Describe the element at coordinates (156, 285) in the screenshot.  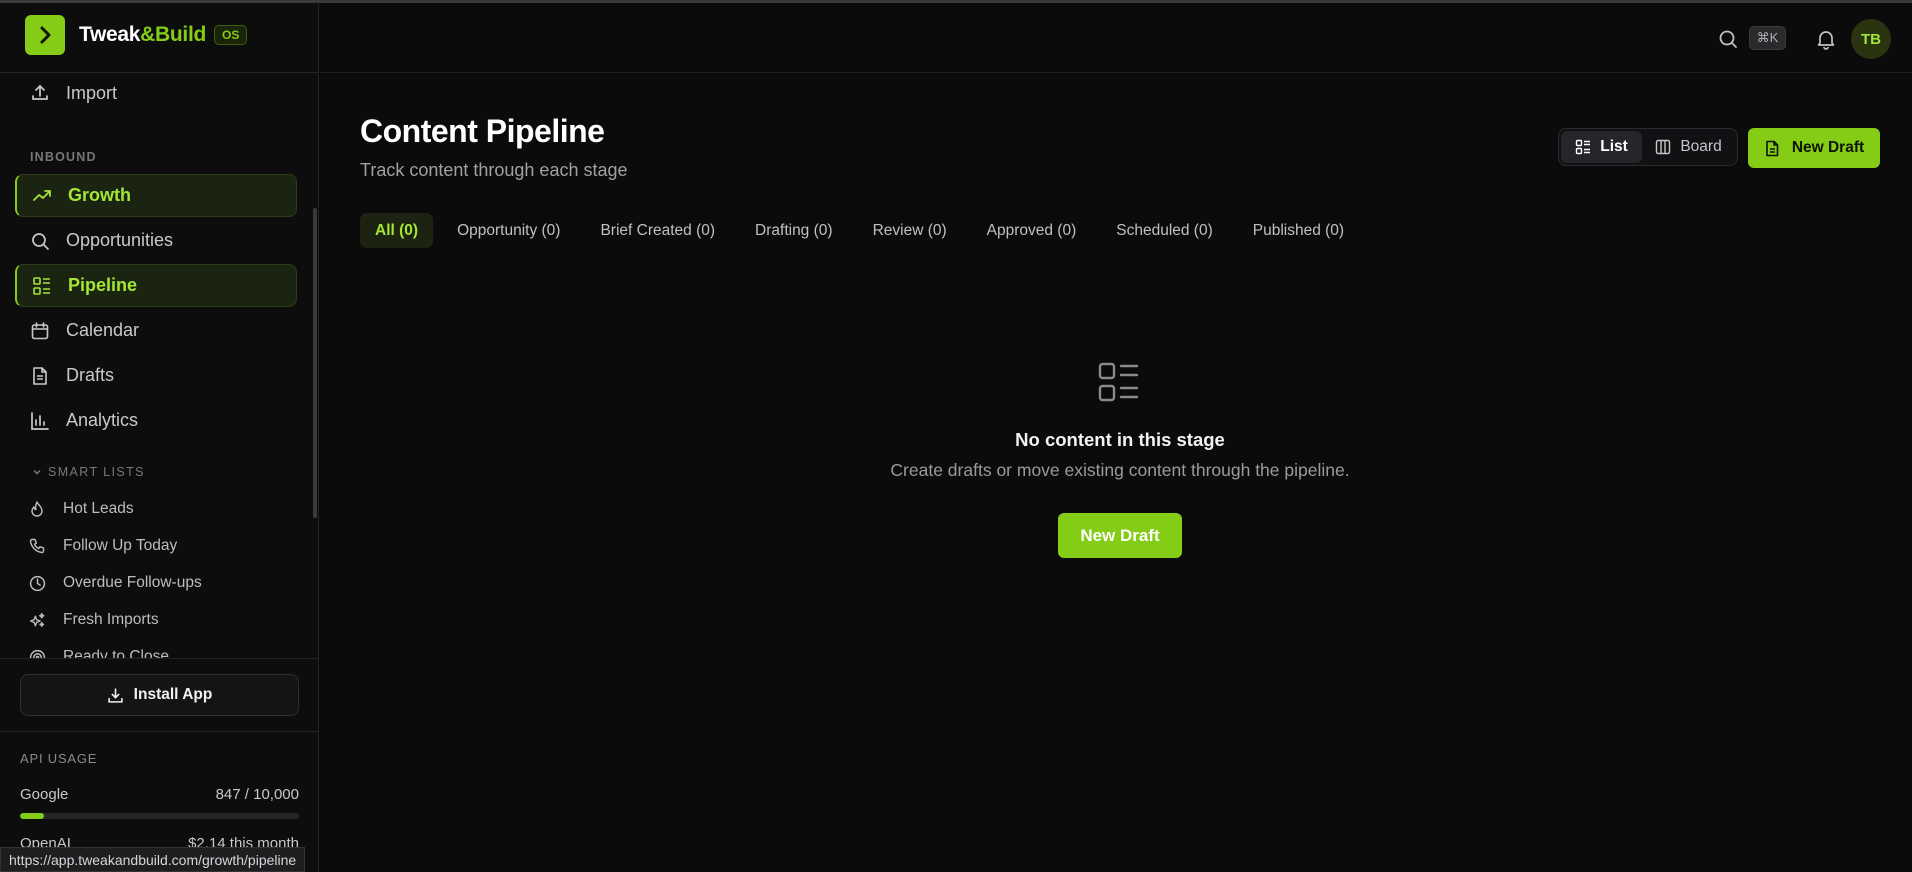
I see `sidebar-item-pipeline: Pipeline` at that location.